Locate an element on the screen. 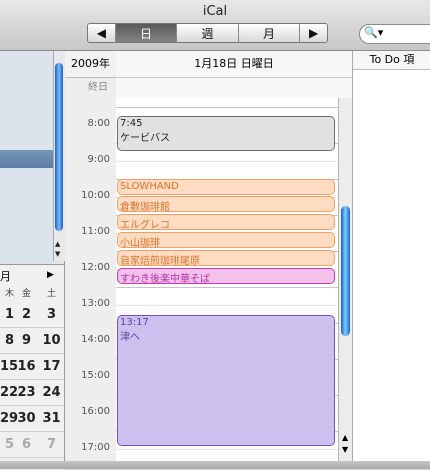 The image size is (430, 470). all-day-label: 終日 is located at coordinates (90, 88).